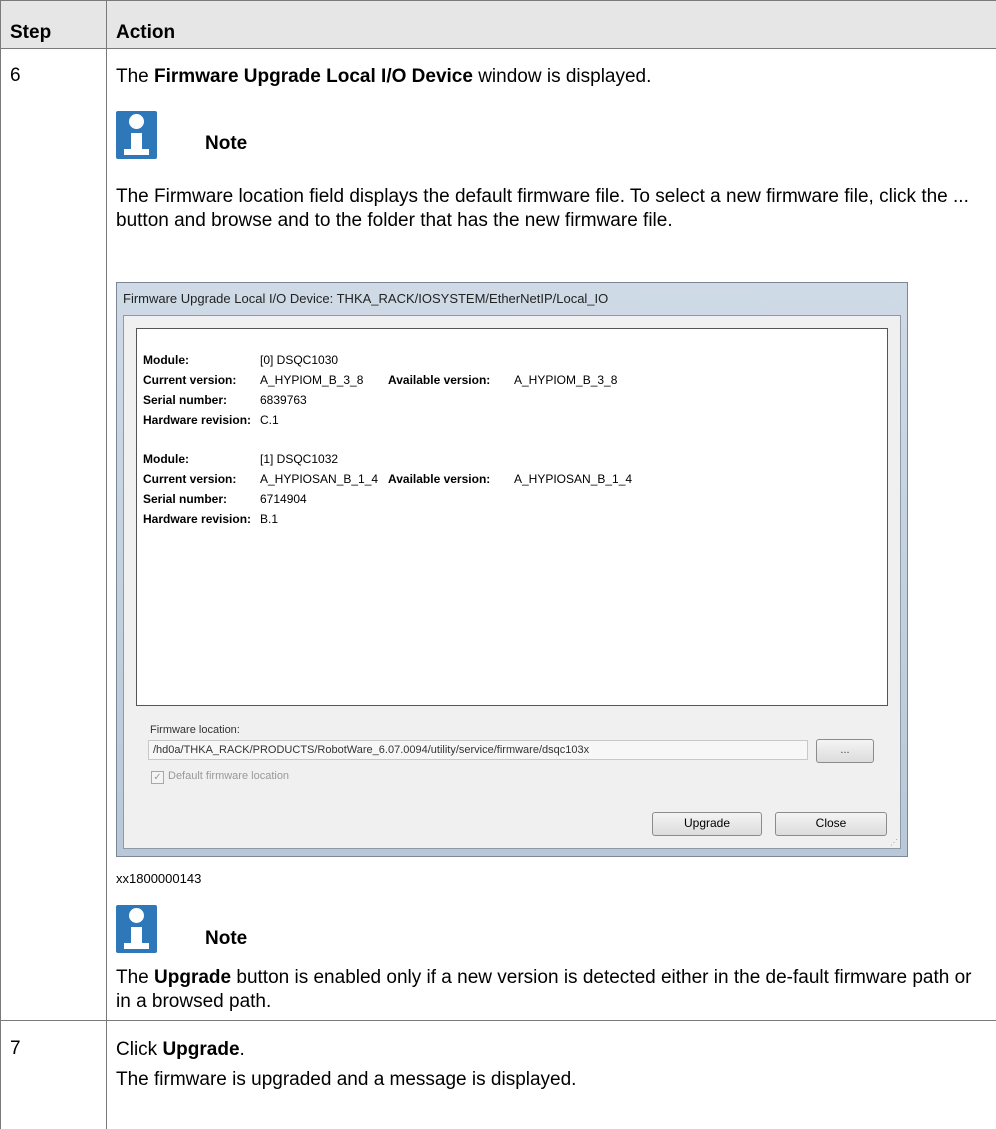  I want to click on current-version-value: A_HYPIOM_B_3_8, so click(312, 380).